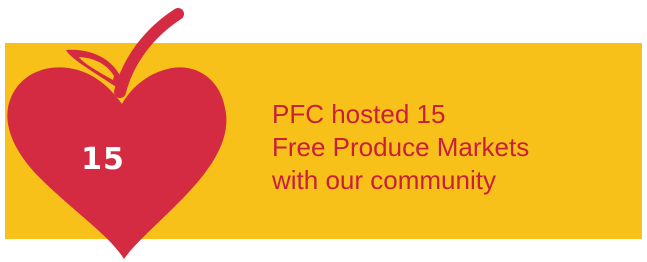  I want to click on market-count-badge: 15, so click(103, 159).